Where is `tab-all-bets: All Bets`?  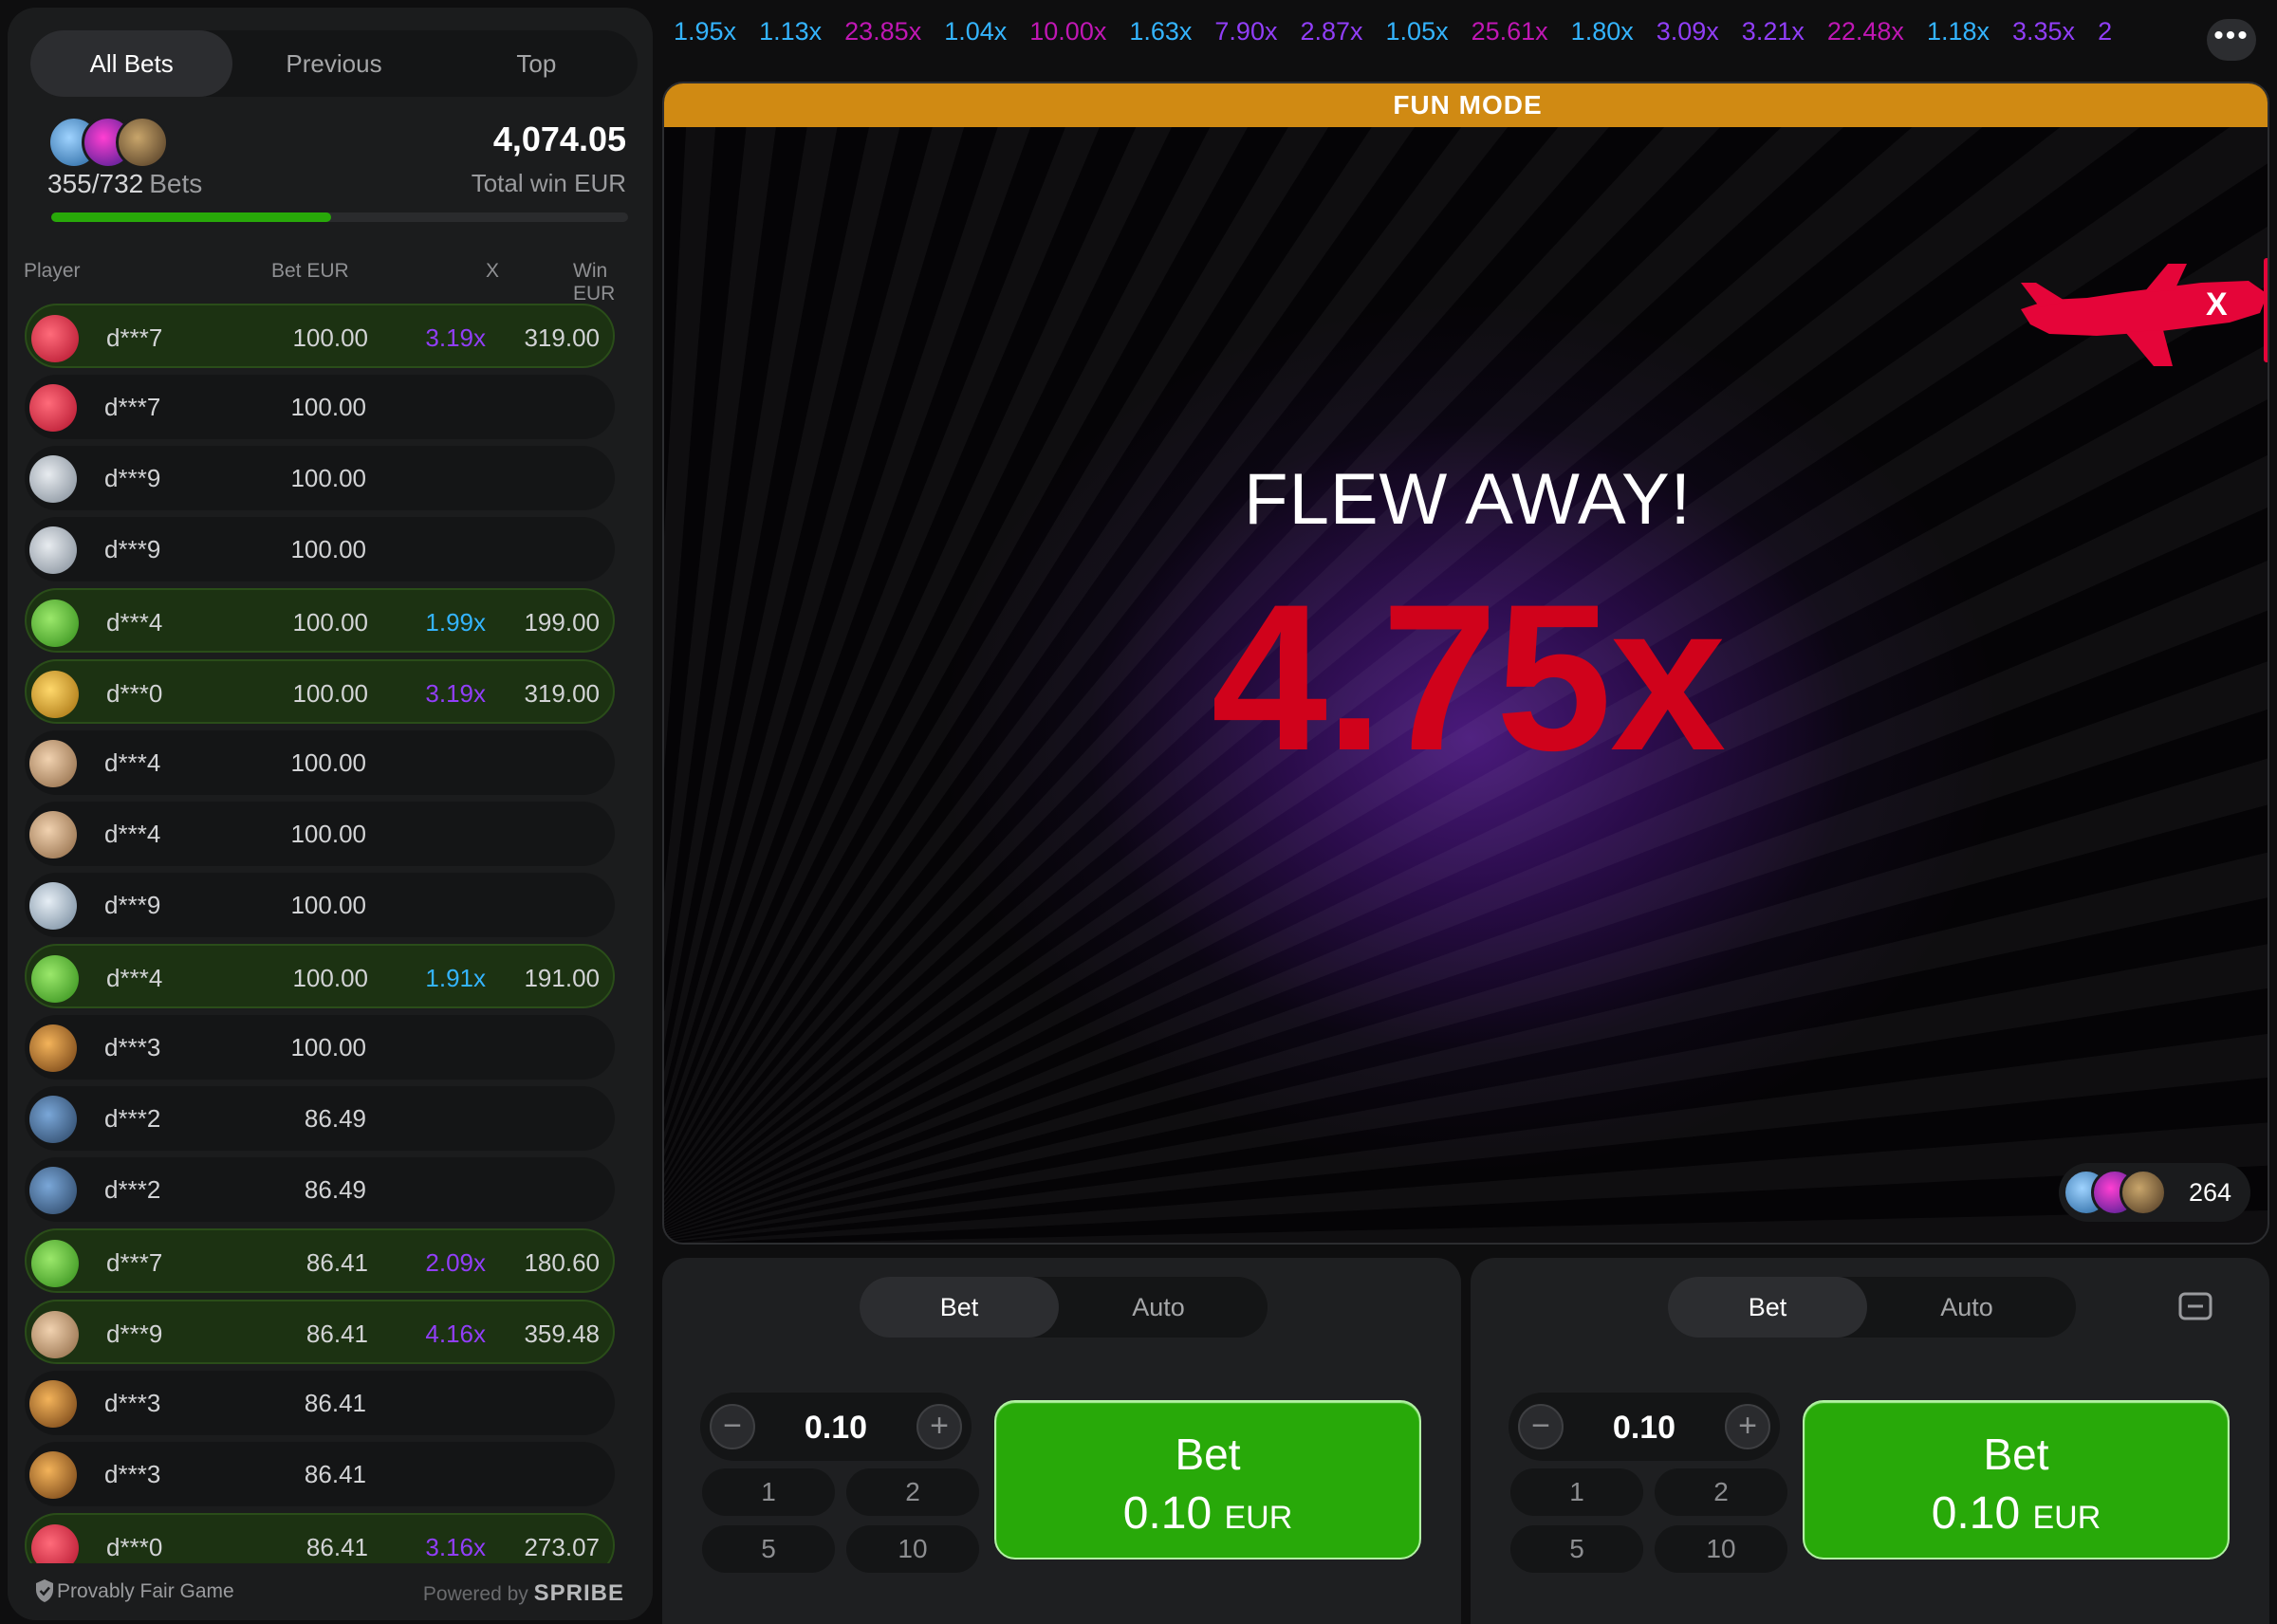 tab-all-bets: All Bets is located at coordinates (131, 63).